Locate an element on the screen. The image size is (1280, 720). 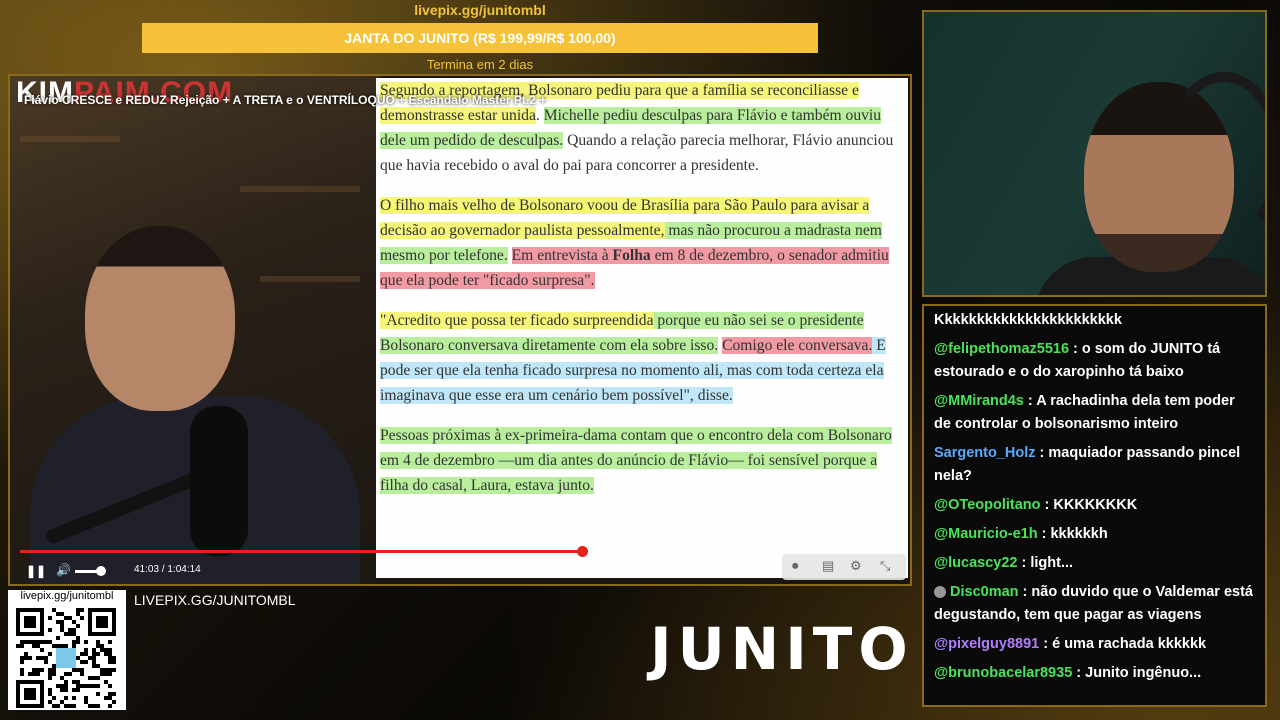
chat-message: @pixelguy8891 : é uma rachada kkkkkk is located at coordinates (1094, 644).